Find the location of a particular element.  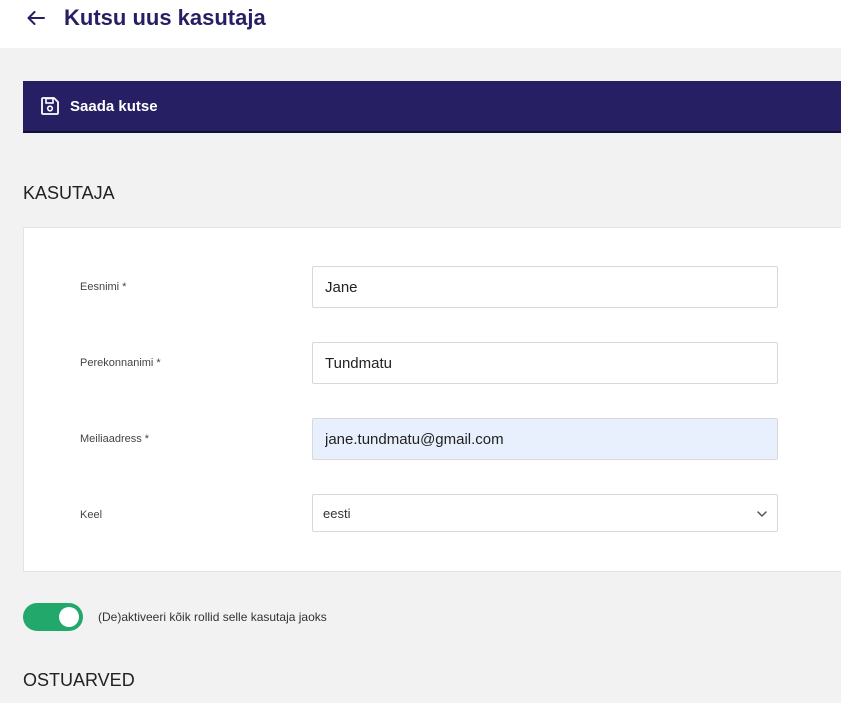

arrow-left-icon is located at coordinates (36, 18).